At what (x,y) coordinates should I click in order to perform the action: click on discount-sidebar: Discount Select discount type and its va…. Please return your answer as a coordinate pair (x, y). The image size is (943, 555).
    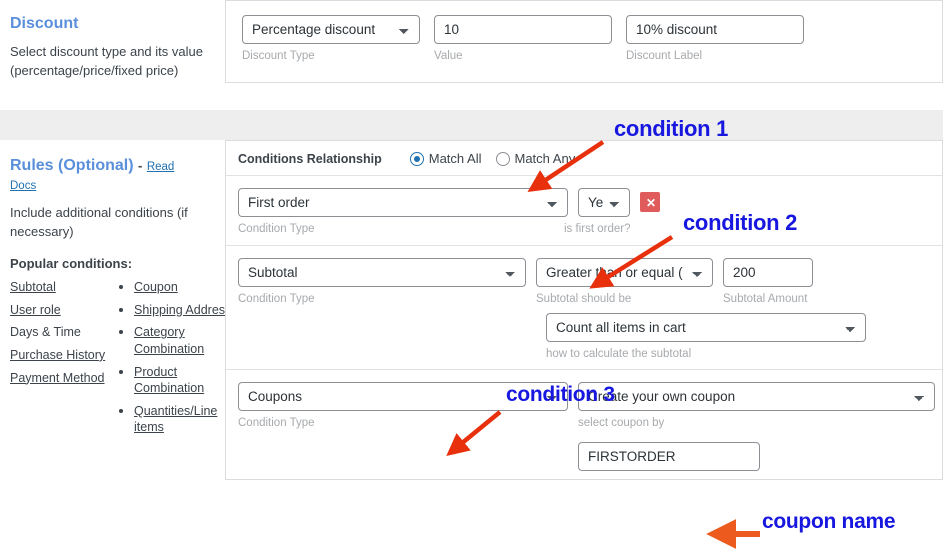
    Looking at the image, I should click on (112, 44).